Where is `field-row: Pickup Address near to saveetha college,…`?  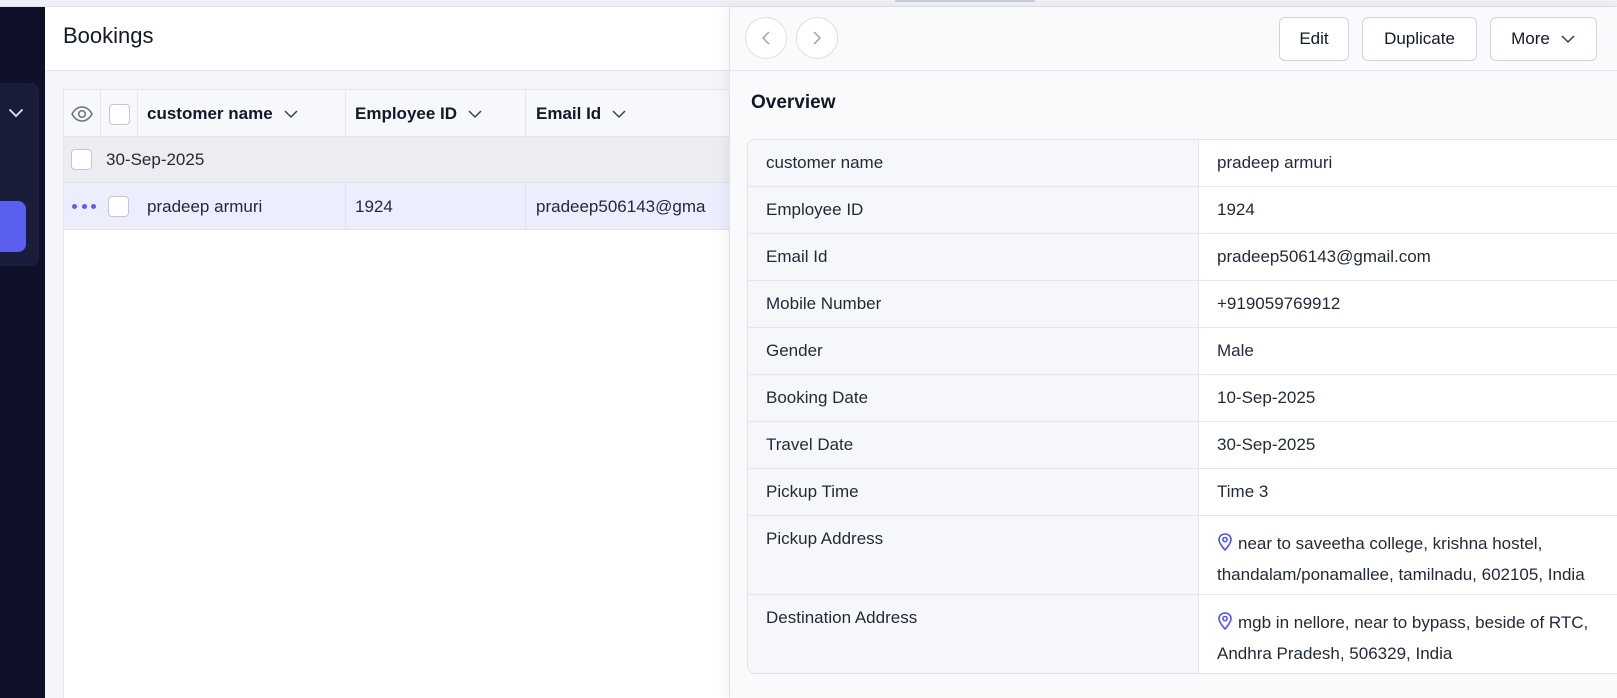 field-row: Pickup Address near to saveetha college,… is located at coordinates (1182, 555).